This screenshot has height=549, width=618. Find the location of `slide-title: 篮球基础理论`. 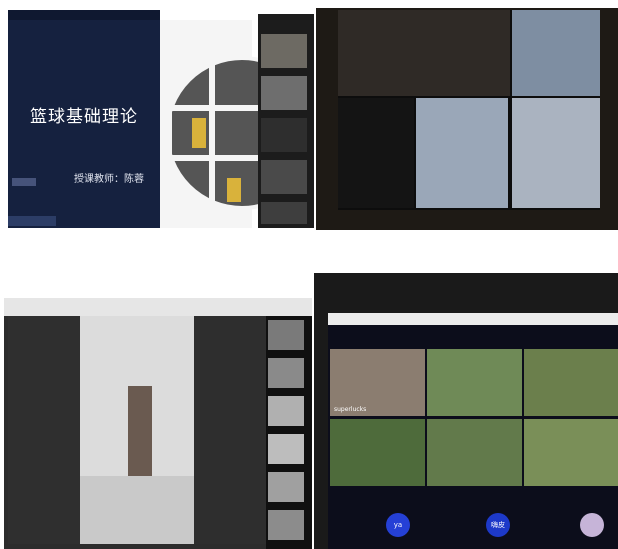

slide-title: 篮球基础理论 is located at coordinates (84, 117).